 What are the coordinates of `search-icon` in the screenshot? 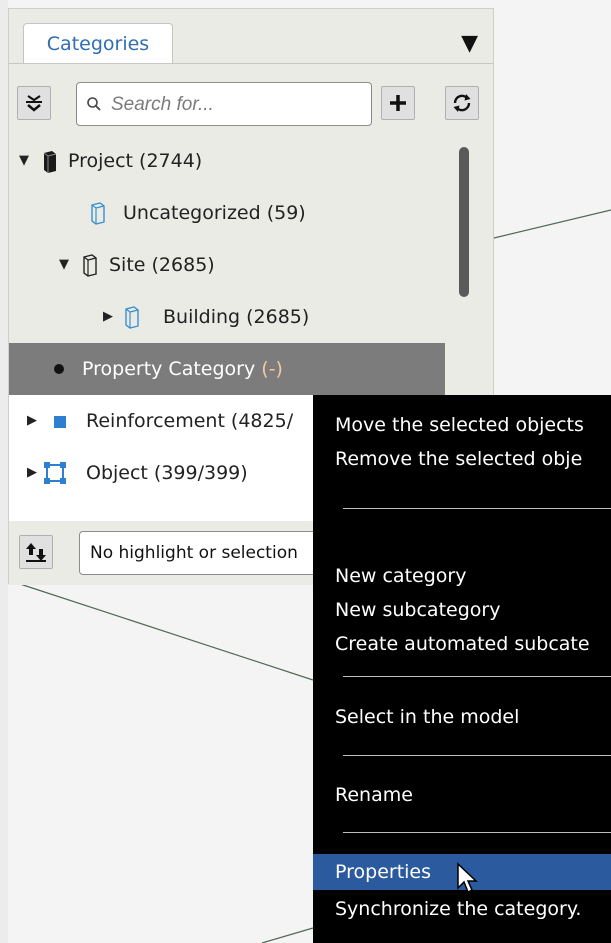 It's located at (94, 104).